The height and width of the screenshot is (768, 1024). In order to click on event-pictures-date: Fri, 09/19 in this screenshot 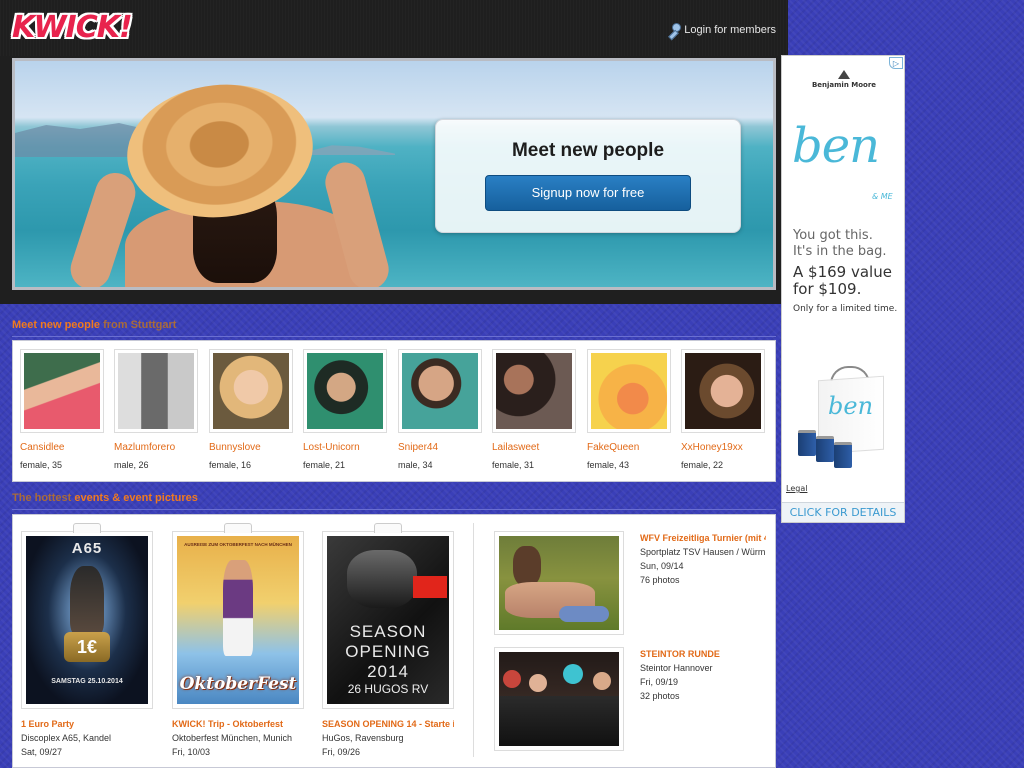, I will do `click(659, 682)`.